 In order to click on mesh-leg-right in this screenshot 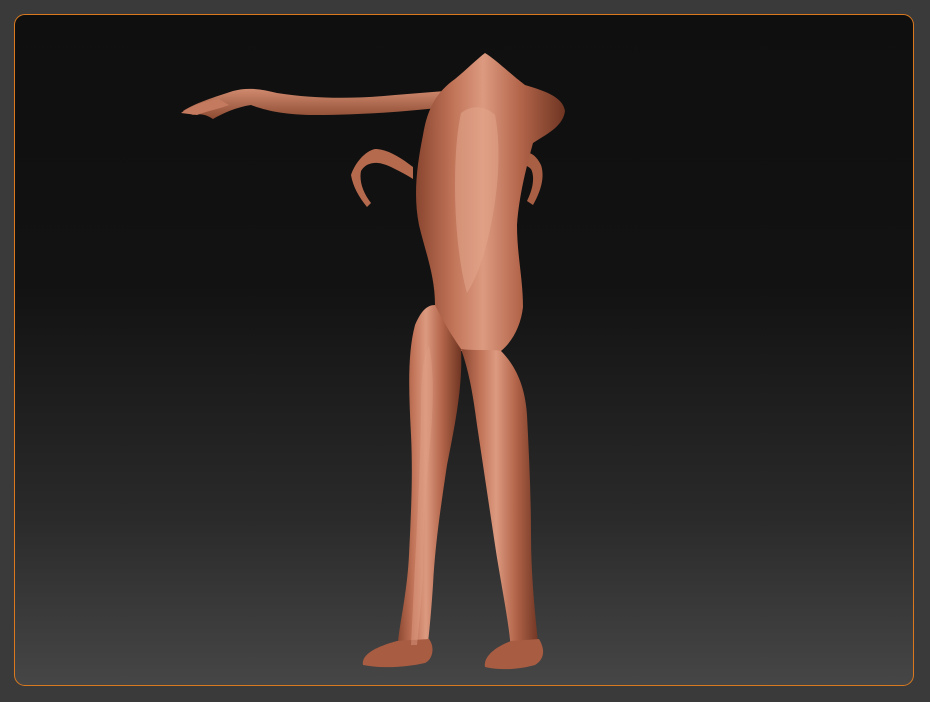, I will do `click(500, 500)`.